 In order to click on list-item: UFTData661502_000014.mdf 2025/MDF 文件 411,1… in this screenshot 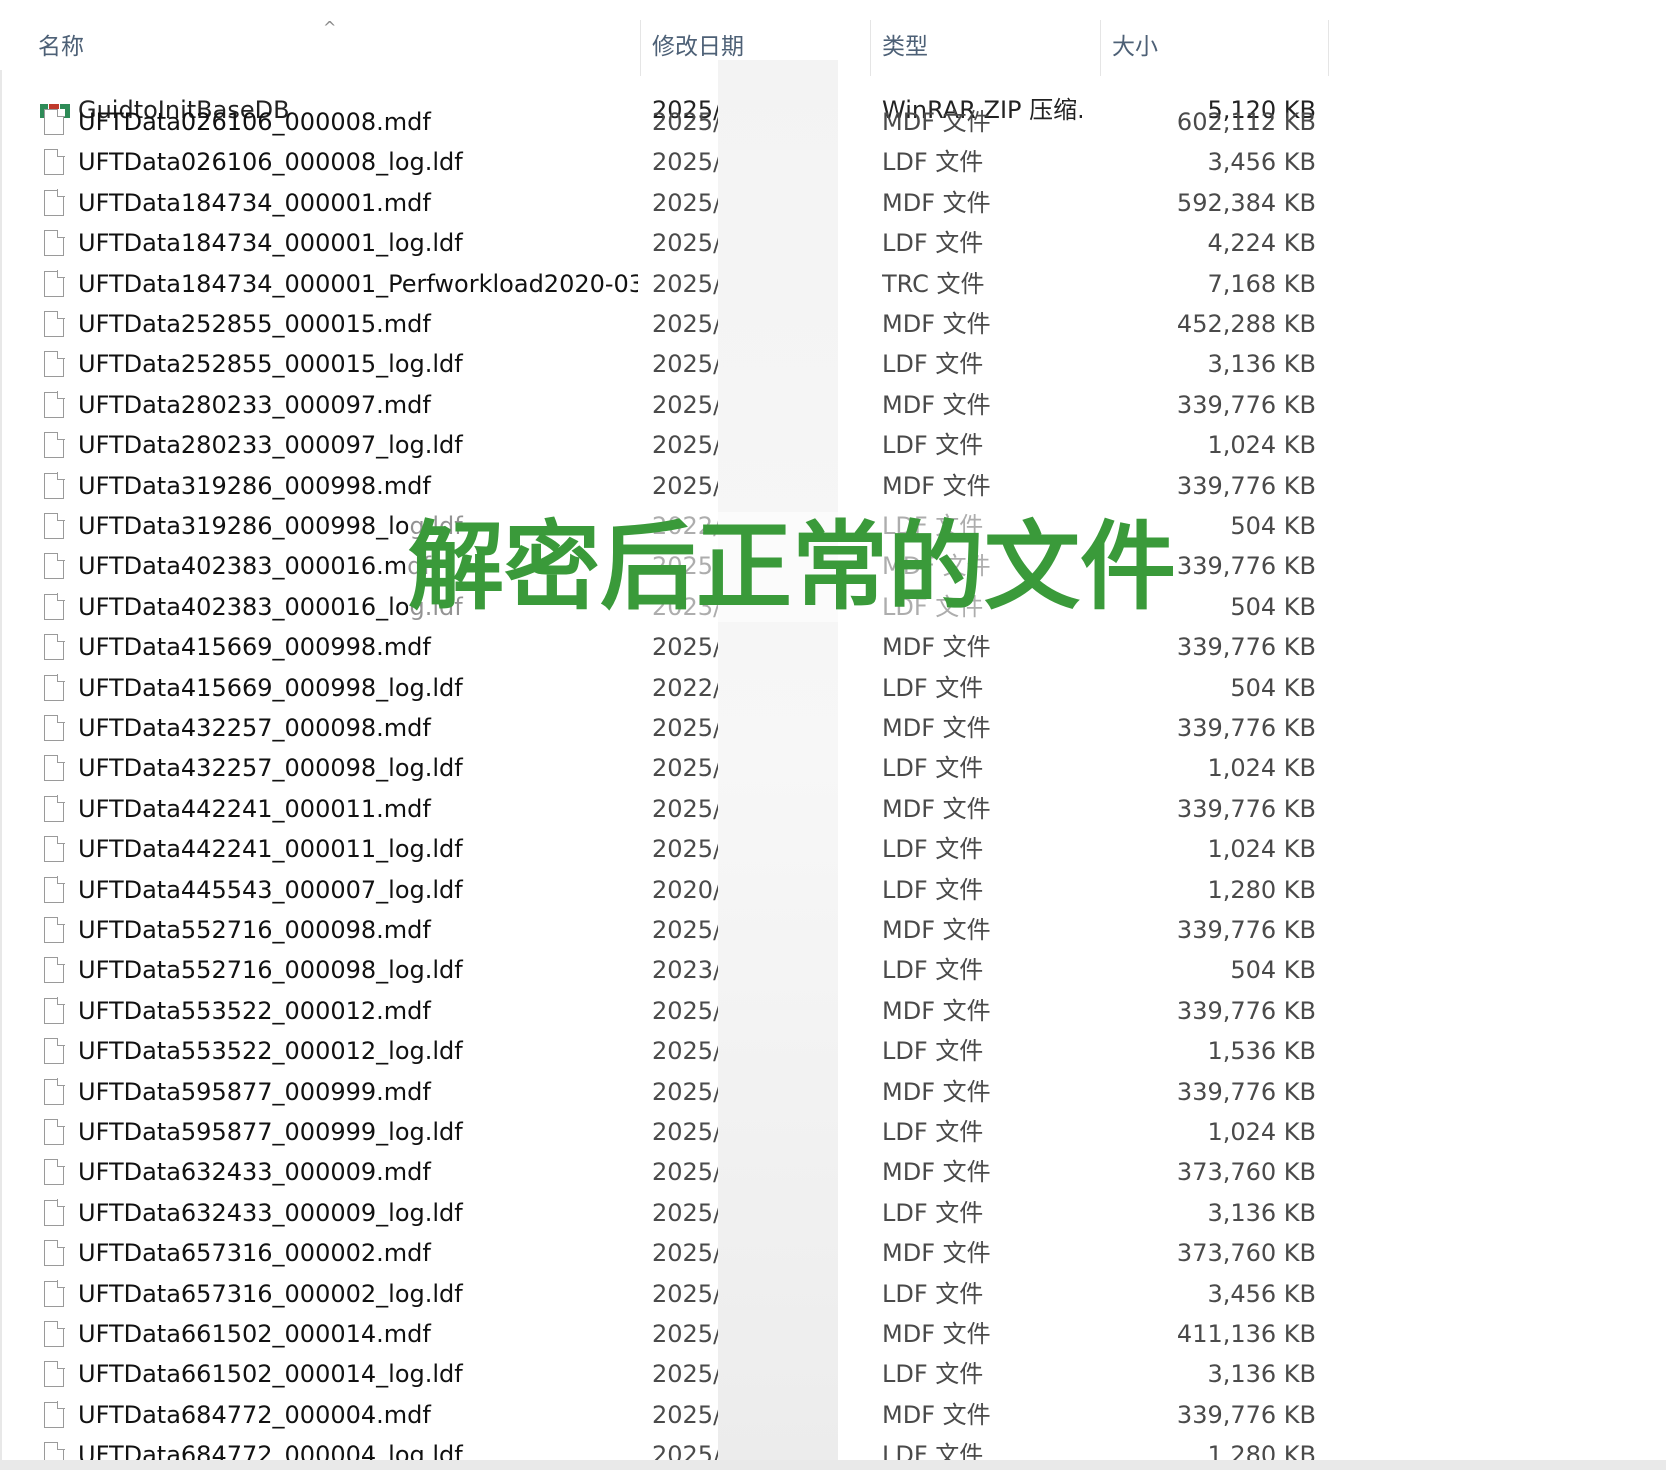, I will do `click(665, 1334)`.